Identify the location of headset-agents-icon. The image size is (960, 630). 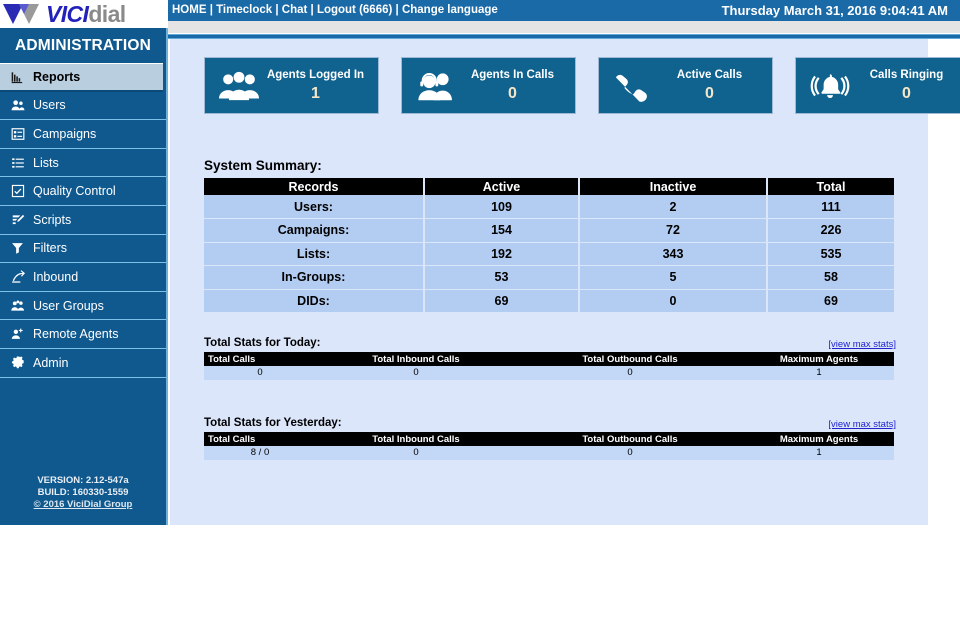
(436, 86).